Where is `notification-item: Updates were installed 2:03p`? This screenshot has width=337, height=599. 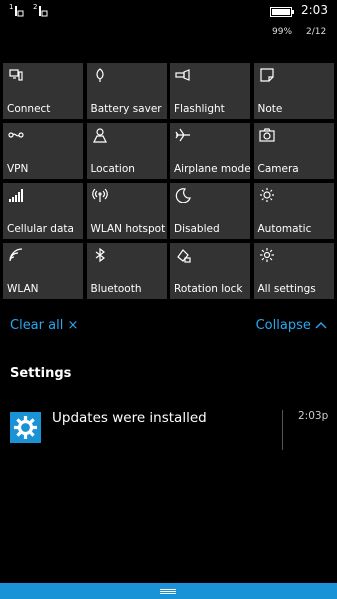
notification-item: Updates were installed 2:03p is located at coordinates (169, 429).